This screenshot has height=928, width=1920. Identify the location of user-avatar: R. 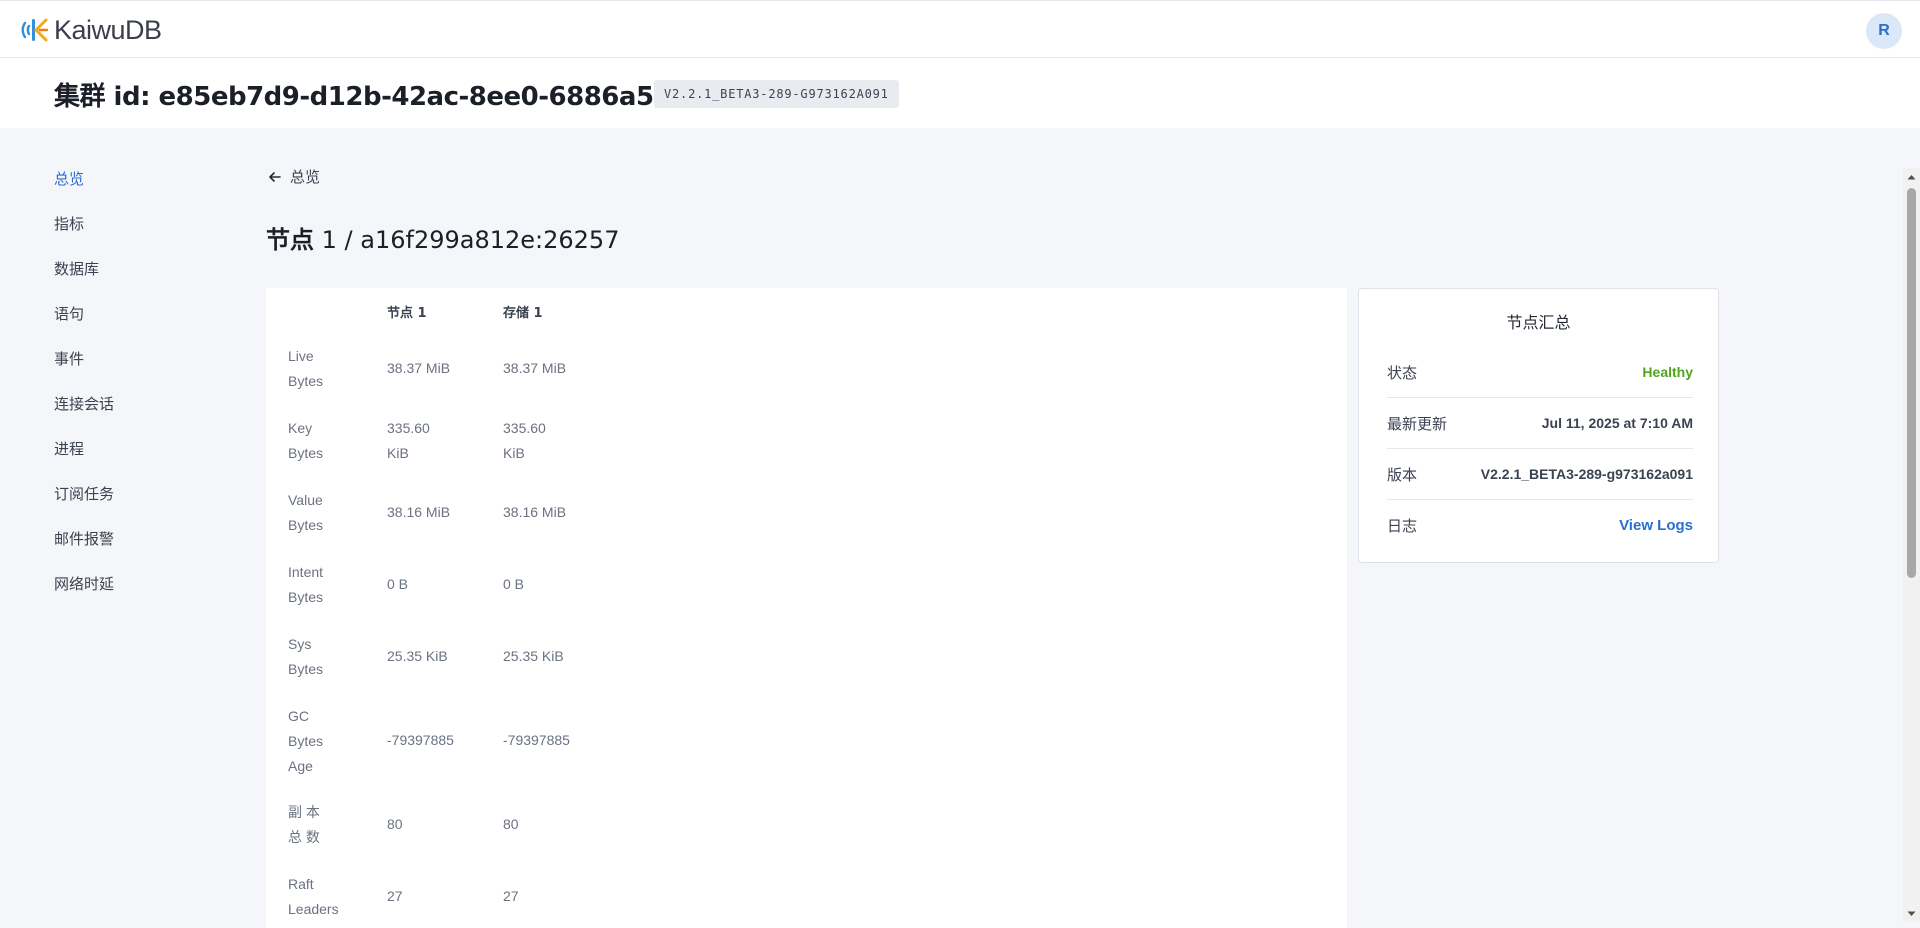
(1884, 31).